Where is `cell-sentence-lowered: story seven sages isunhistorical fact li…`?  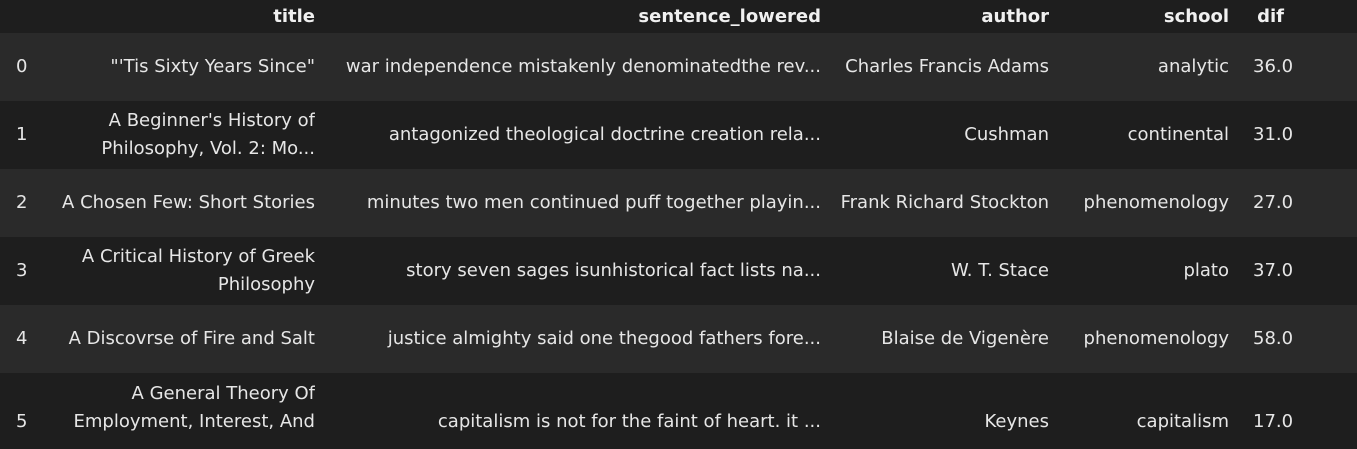 cell-sentence-lowered: story seven sages isunhistorical fact li… is located at coordinates (576, 271).